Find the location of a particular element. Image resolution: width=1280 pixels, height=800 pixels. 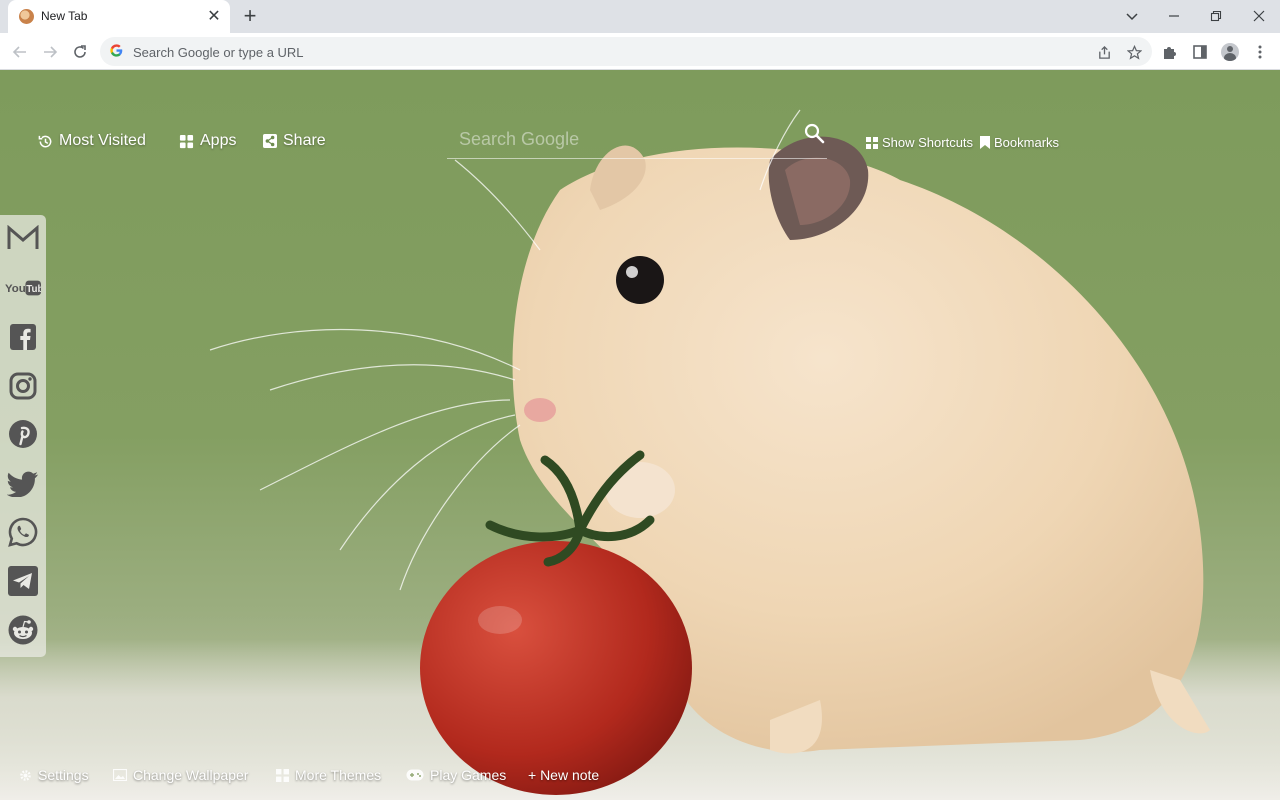

back-button is located at coordinates (20, 52).